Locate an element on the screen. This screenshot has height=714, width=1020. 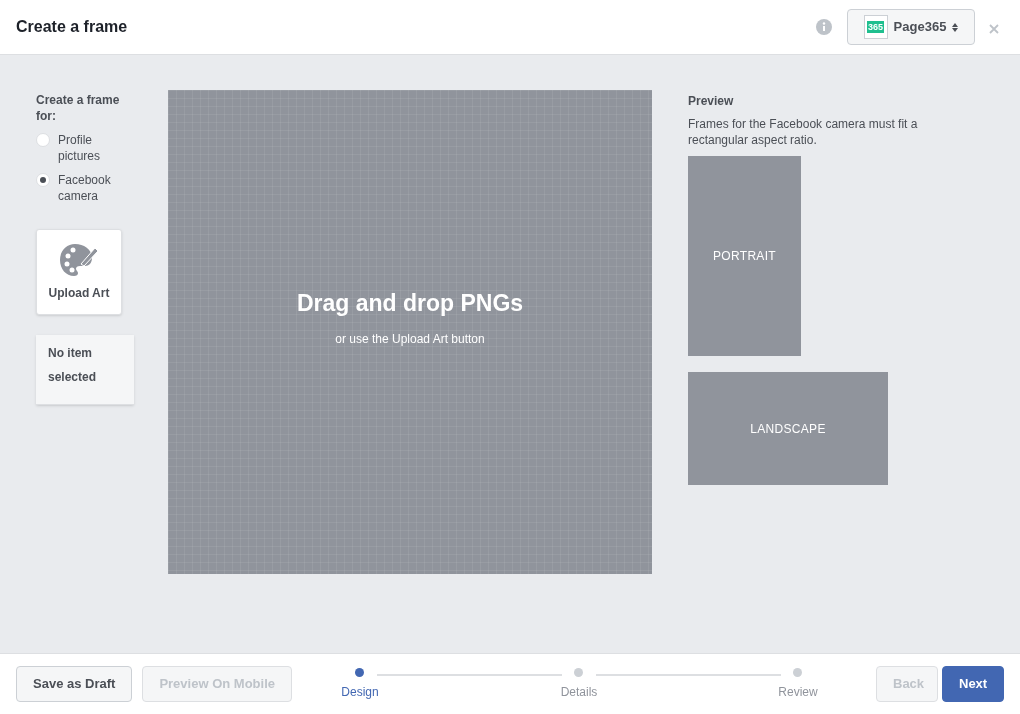
radio-label: Profile pictures is located at coordinates (80, 148).